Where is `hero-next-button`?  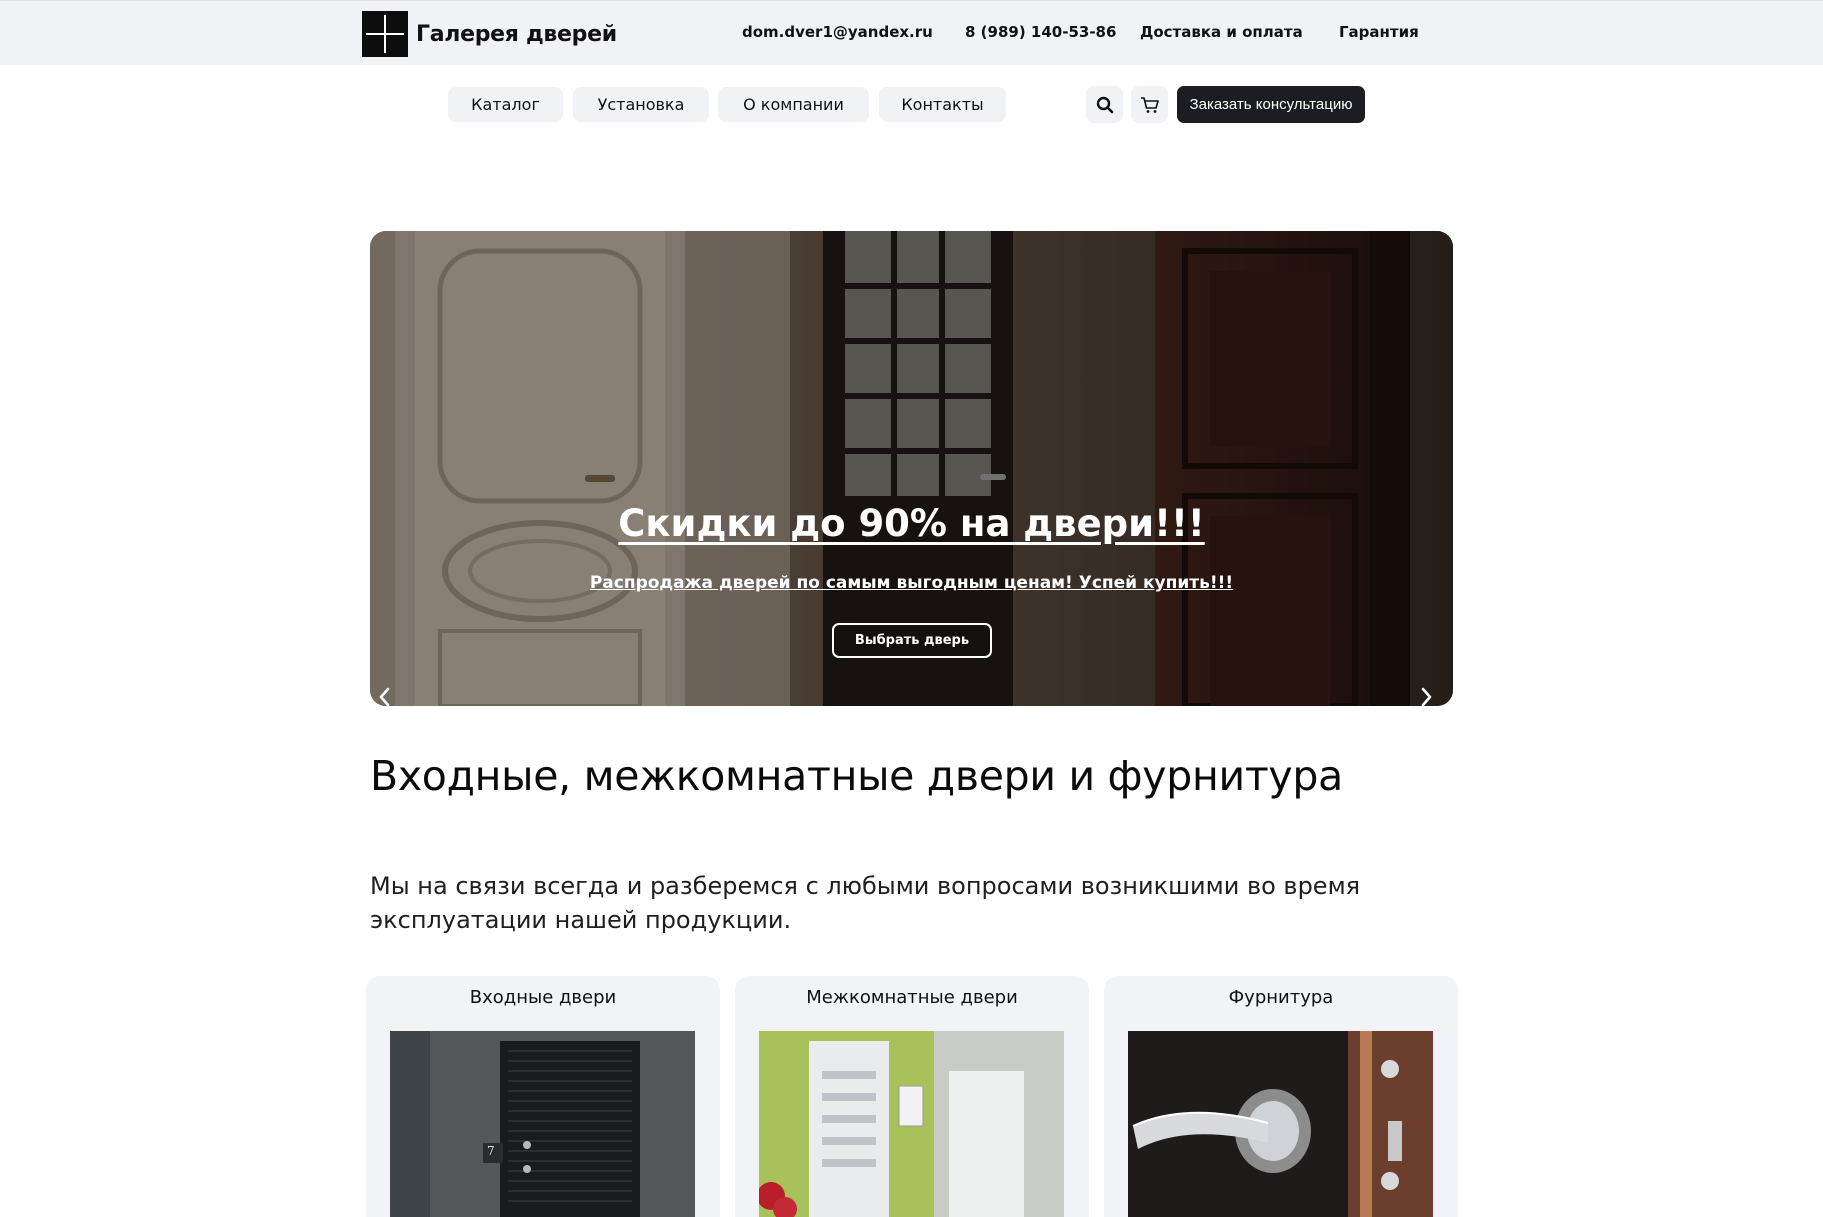
hero-next-button is located at coordinates (1432, 696).